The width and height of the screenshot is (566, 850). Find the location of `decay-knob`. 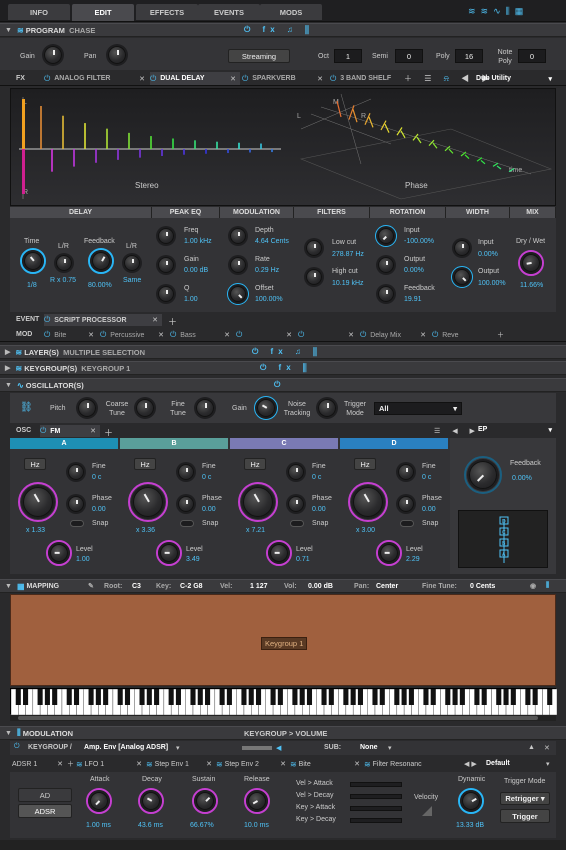

decay-knob is located at coordinates (151, 801).